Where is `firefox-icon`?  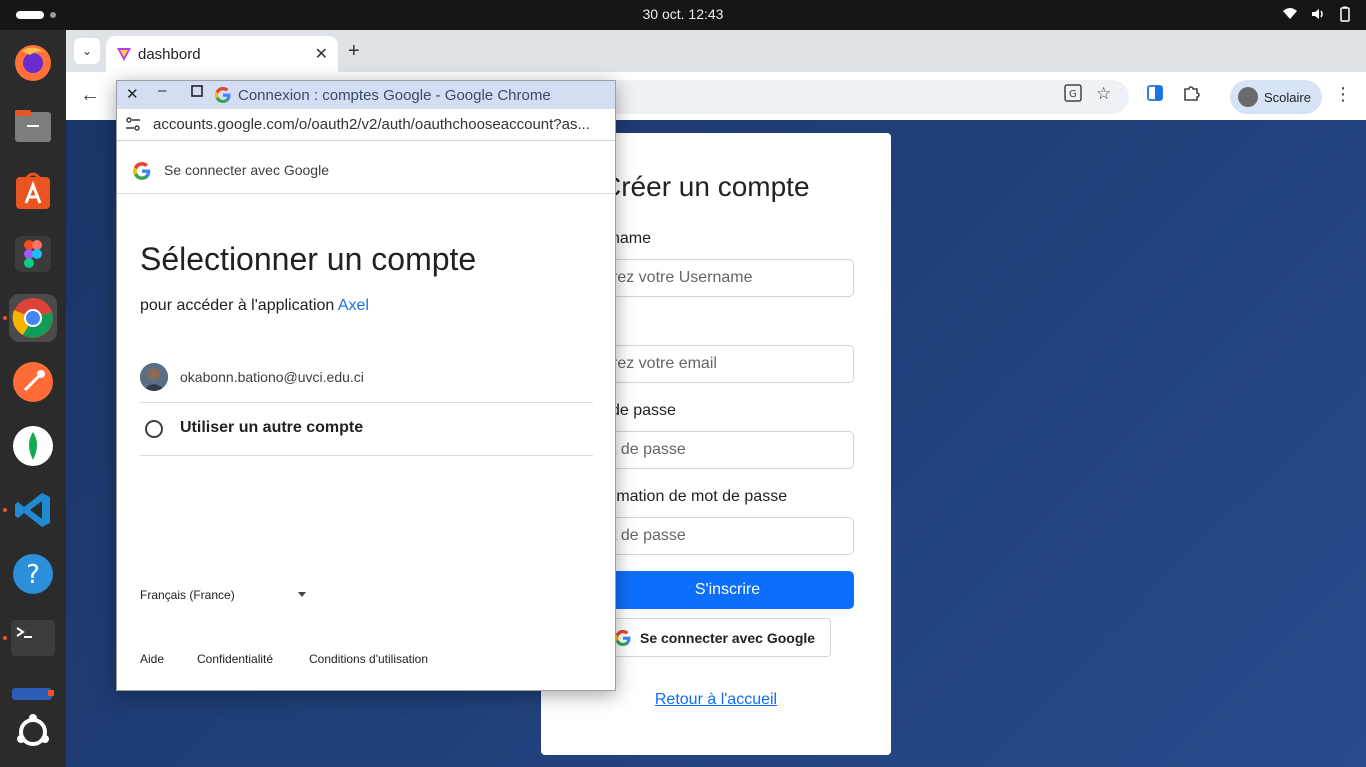 firefox-icon is located at coordinates (33, 62).